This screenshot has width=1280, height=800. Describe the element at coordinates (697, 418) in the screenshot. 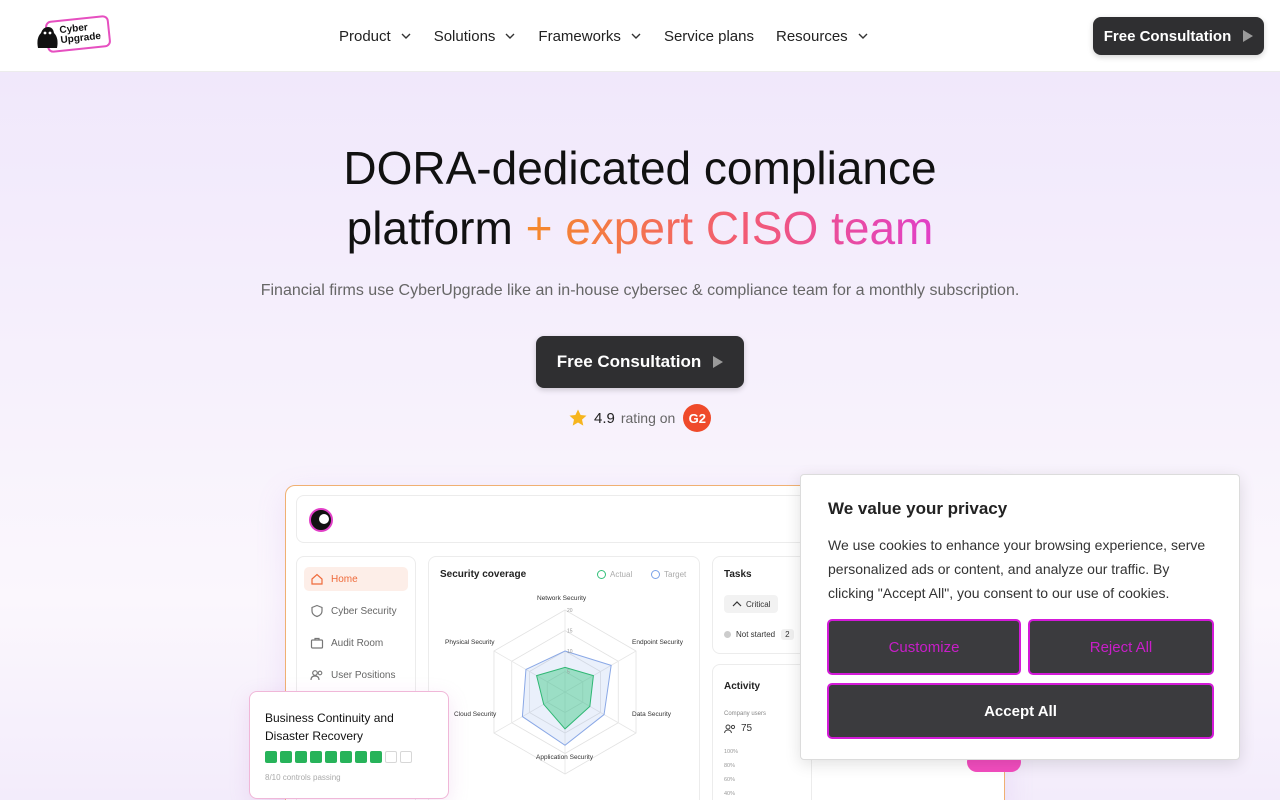

I see `g2-logo: G2` at that location.